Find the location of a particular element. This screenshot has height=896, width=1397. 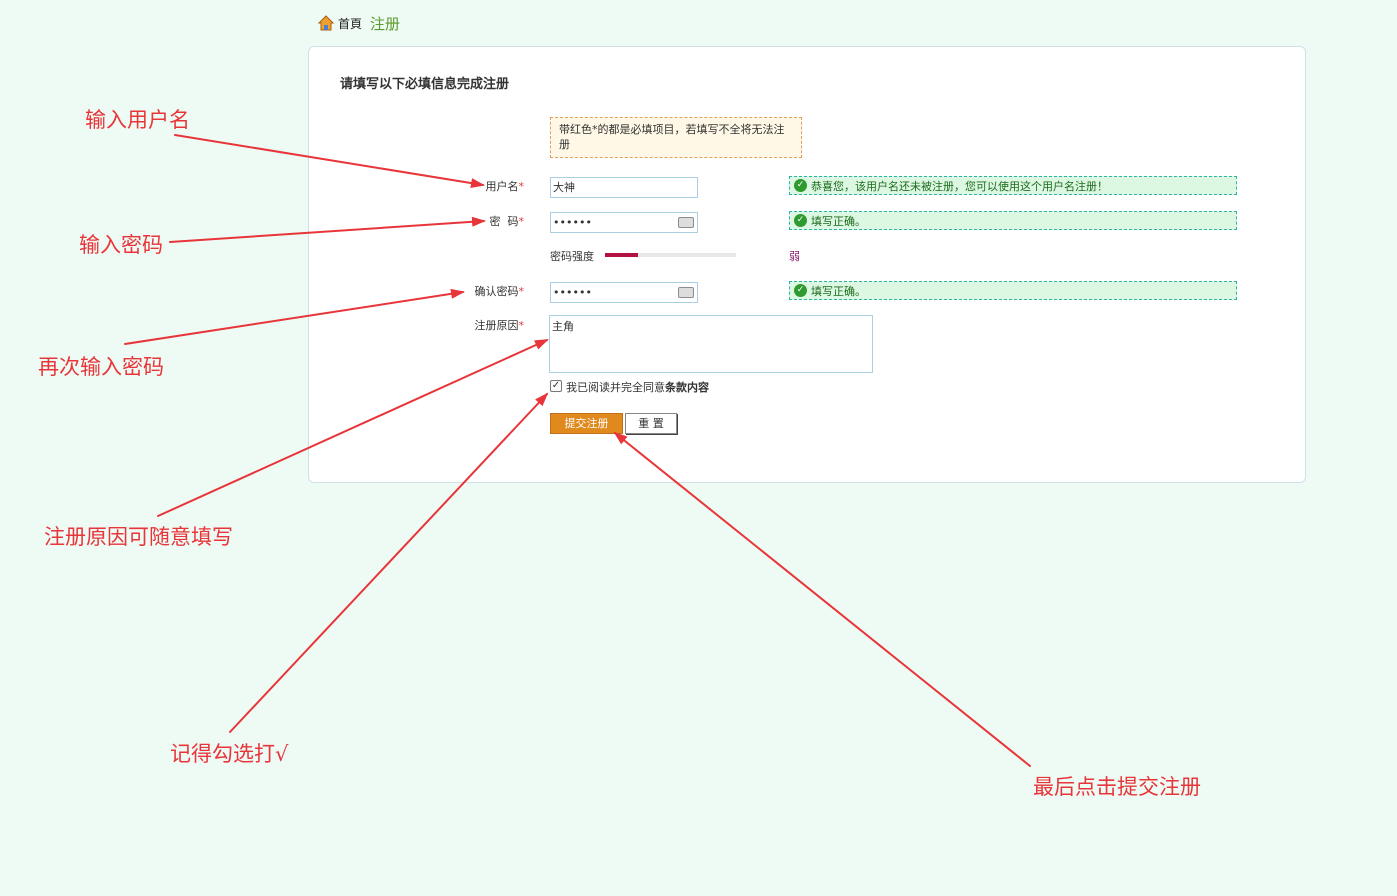

arrow-to-username is located at coordinates (329, 161).